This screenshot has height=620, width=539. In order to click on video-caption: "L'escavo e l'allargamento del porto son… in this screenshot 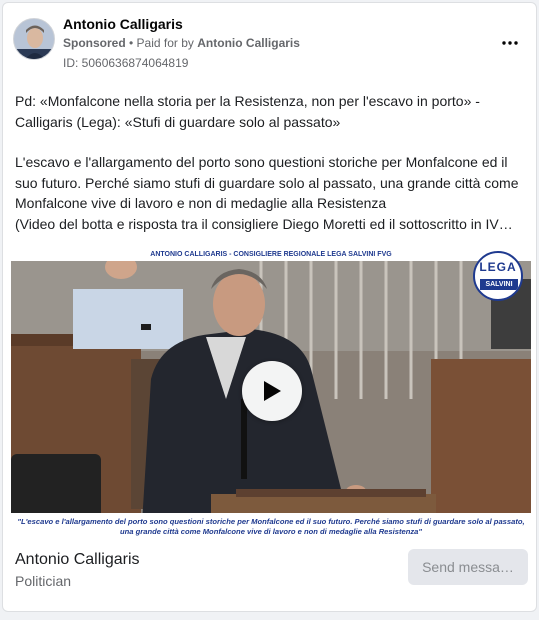, I will do `click(271, 528)`.